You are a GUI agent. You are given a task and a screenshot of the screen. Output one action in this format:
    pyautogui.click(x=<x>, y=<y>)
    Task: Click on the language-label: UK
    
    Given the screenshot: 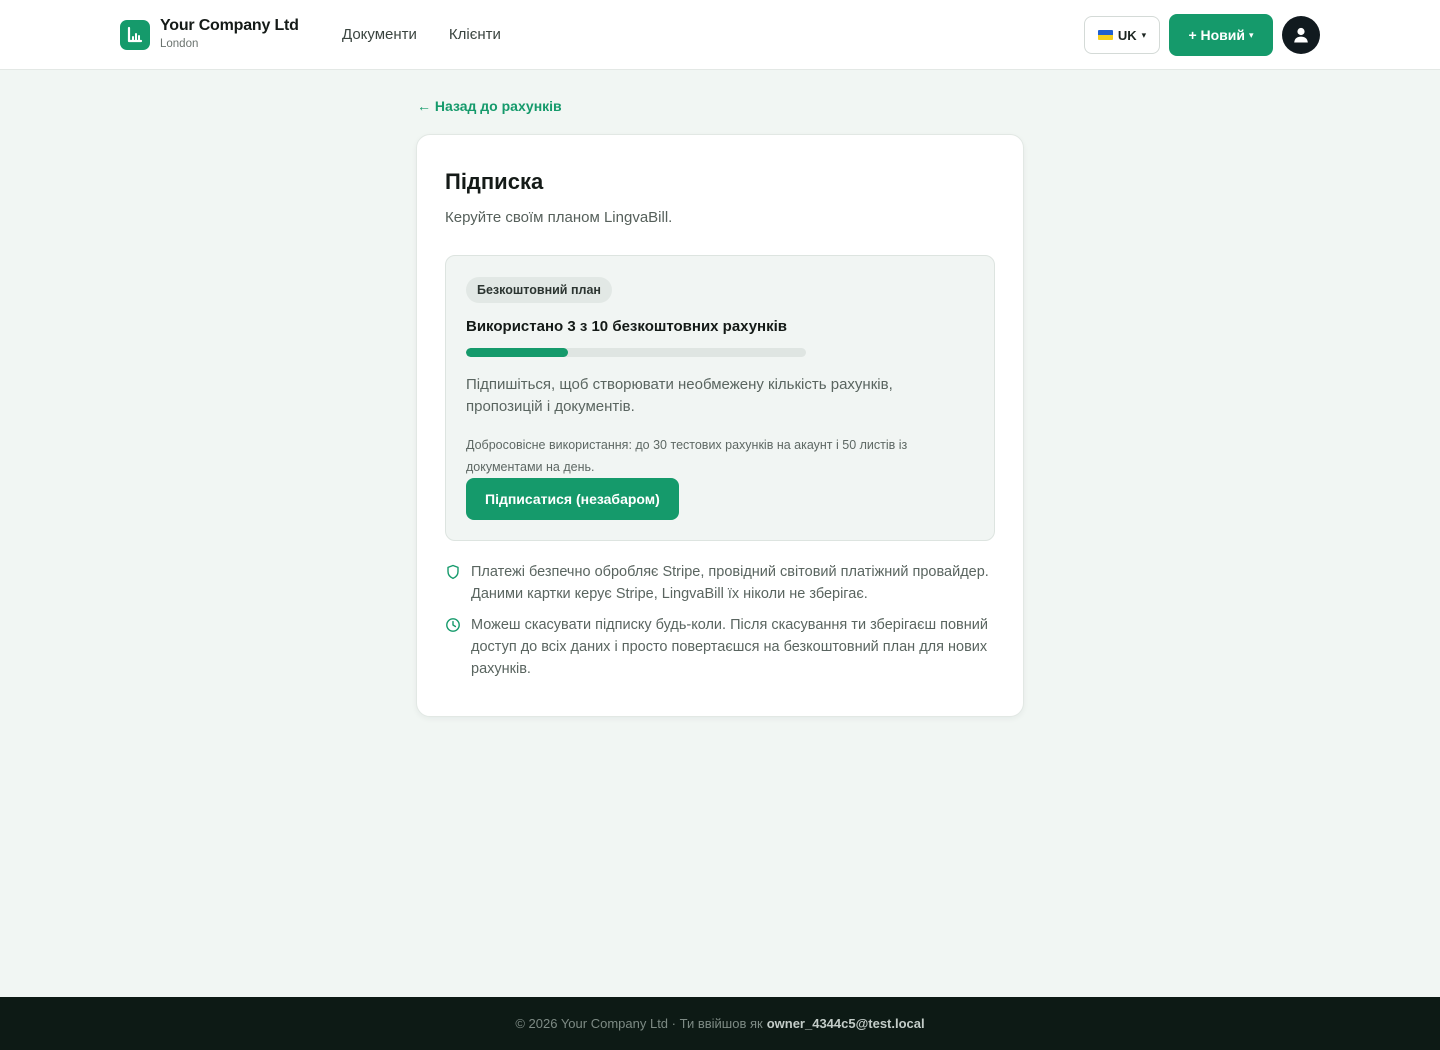 What is the action you would take?
    pyautogui.click(x=1127, y=35)
    